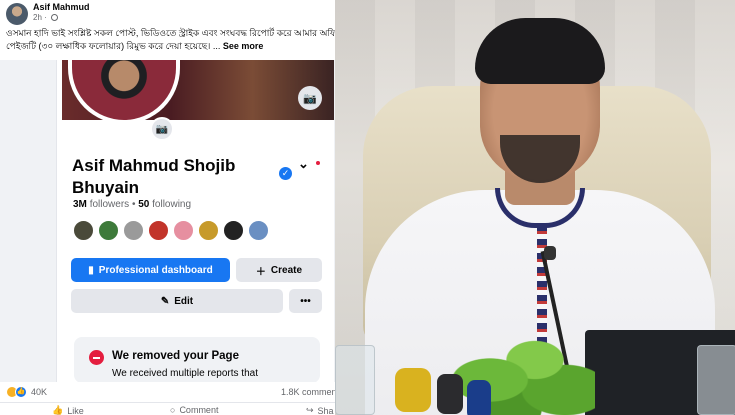 The image size is (735, 415). Describe the element at coordinates (172, 204) in the screenshot. I see `following-label: following` at that location.